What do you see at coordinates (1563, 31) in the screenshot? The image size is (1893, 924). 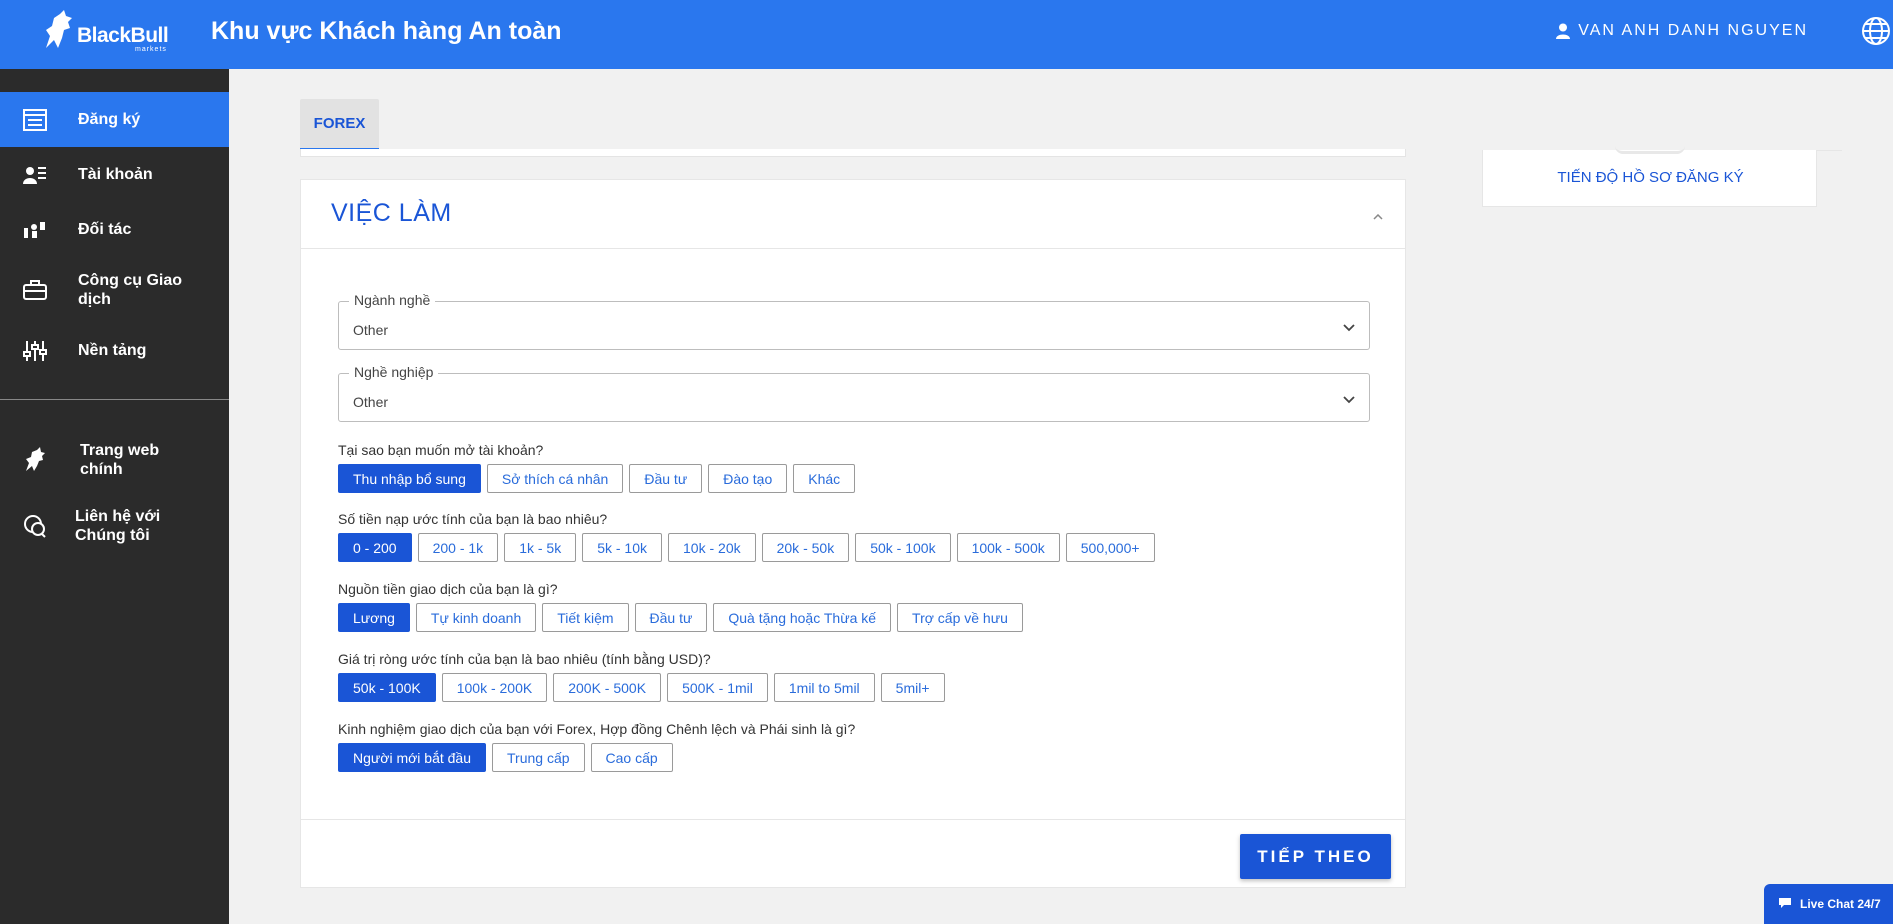 I see `user-icon` at bounding box center [1563, 31].